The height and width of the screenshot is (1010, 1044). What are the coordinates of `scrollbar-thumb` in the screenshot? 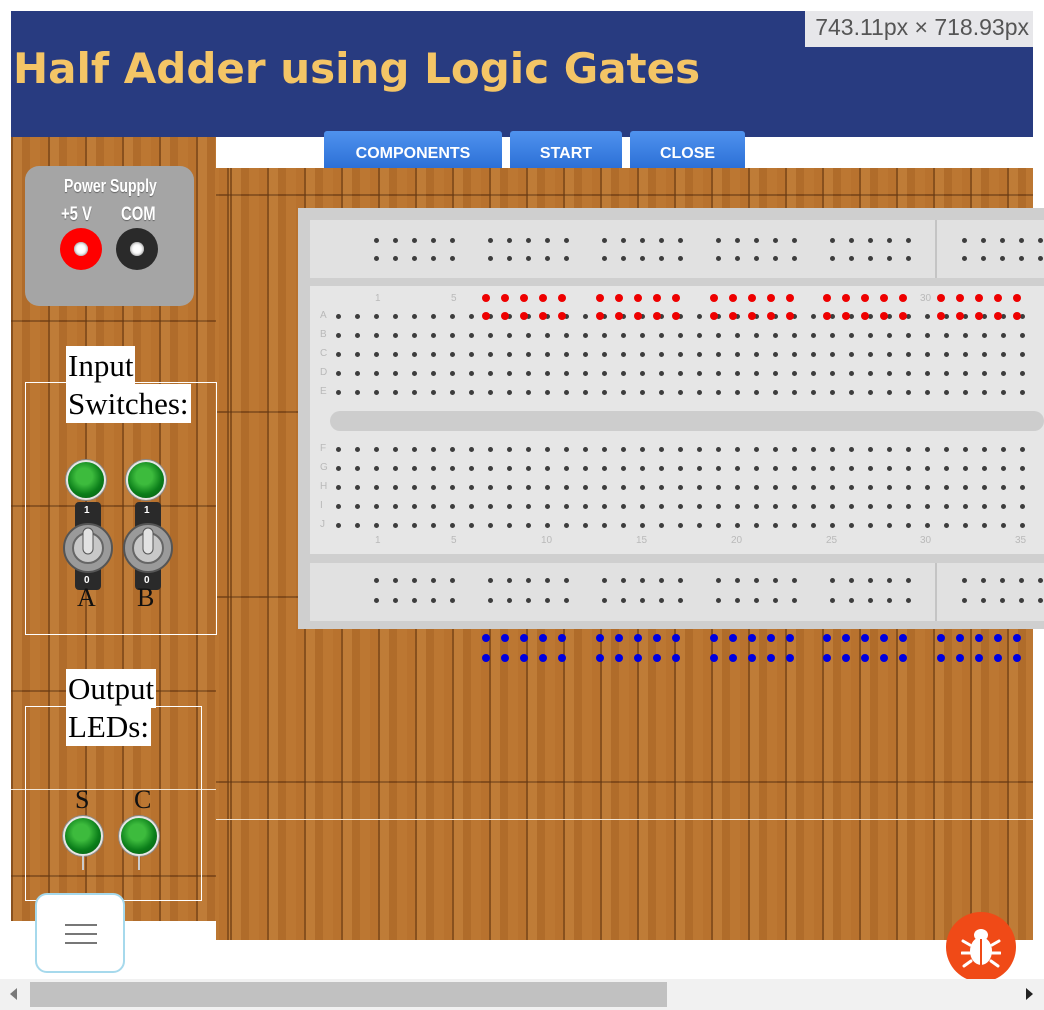 It's located at (348, 994).